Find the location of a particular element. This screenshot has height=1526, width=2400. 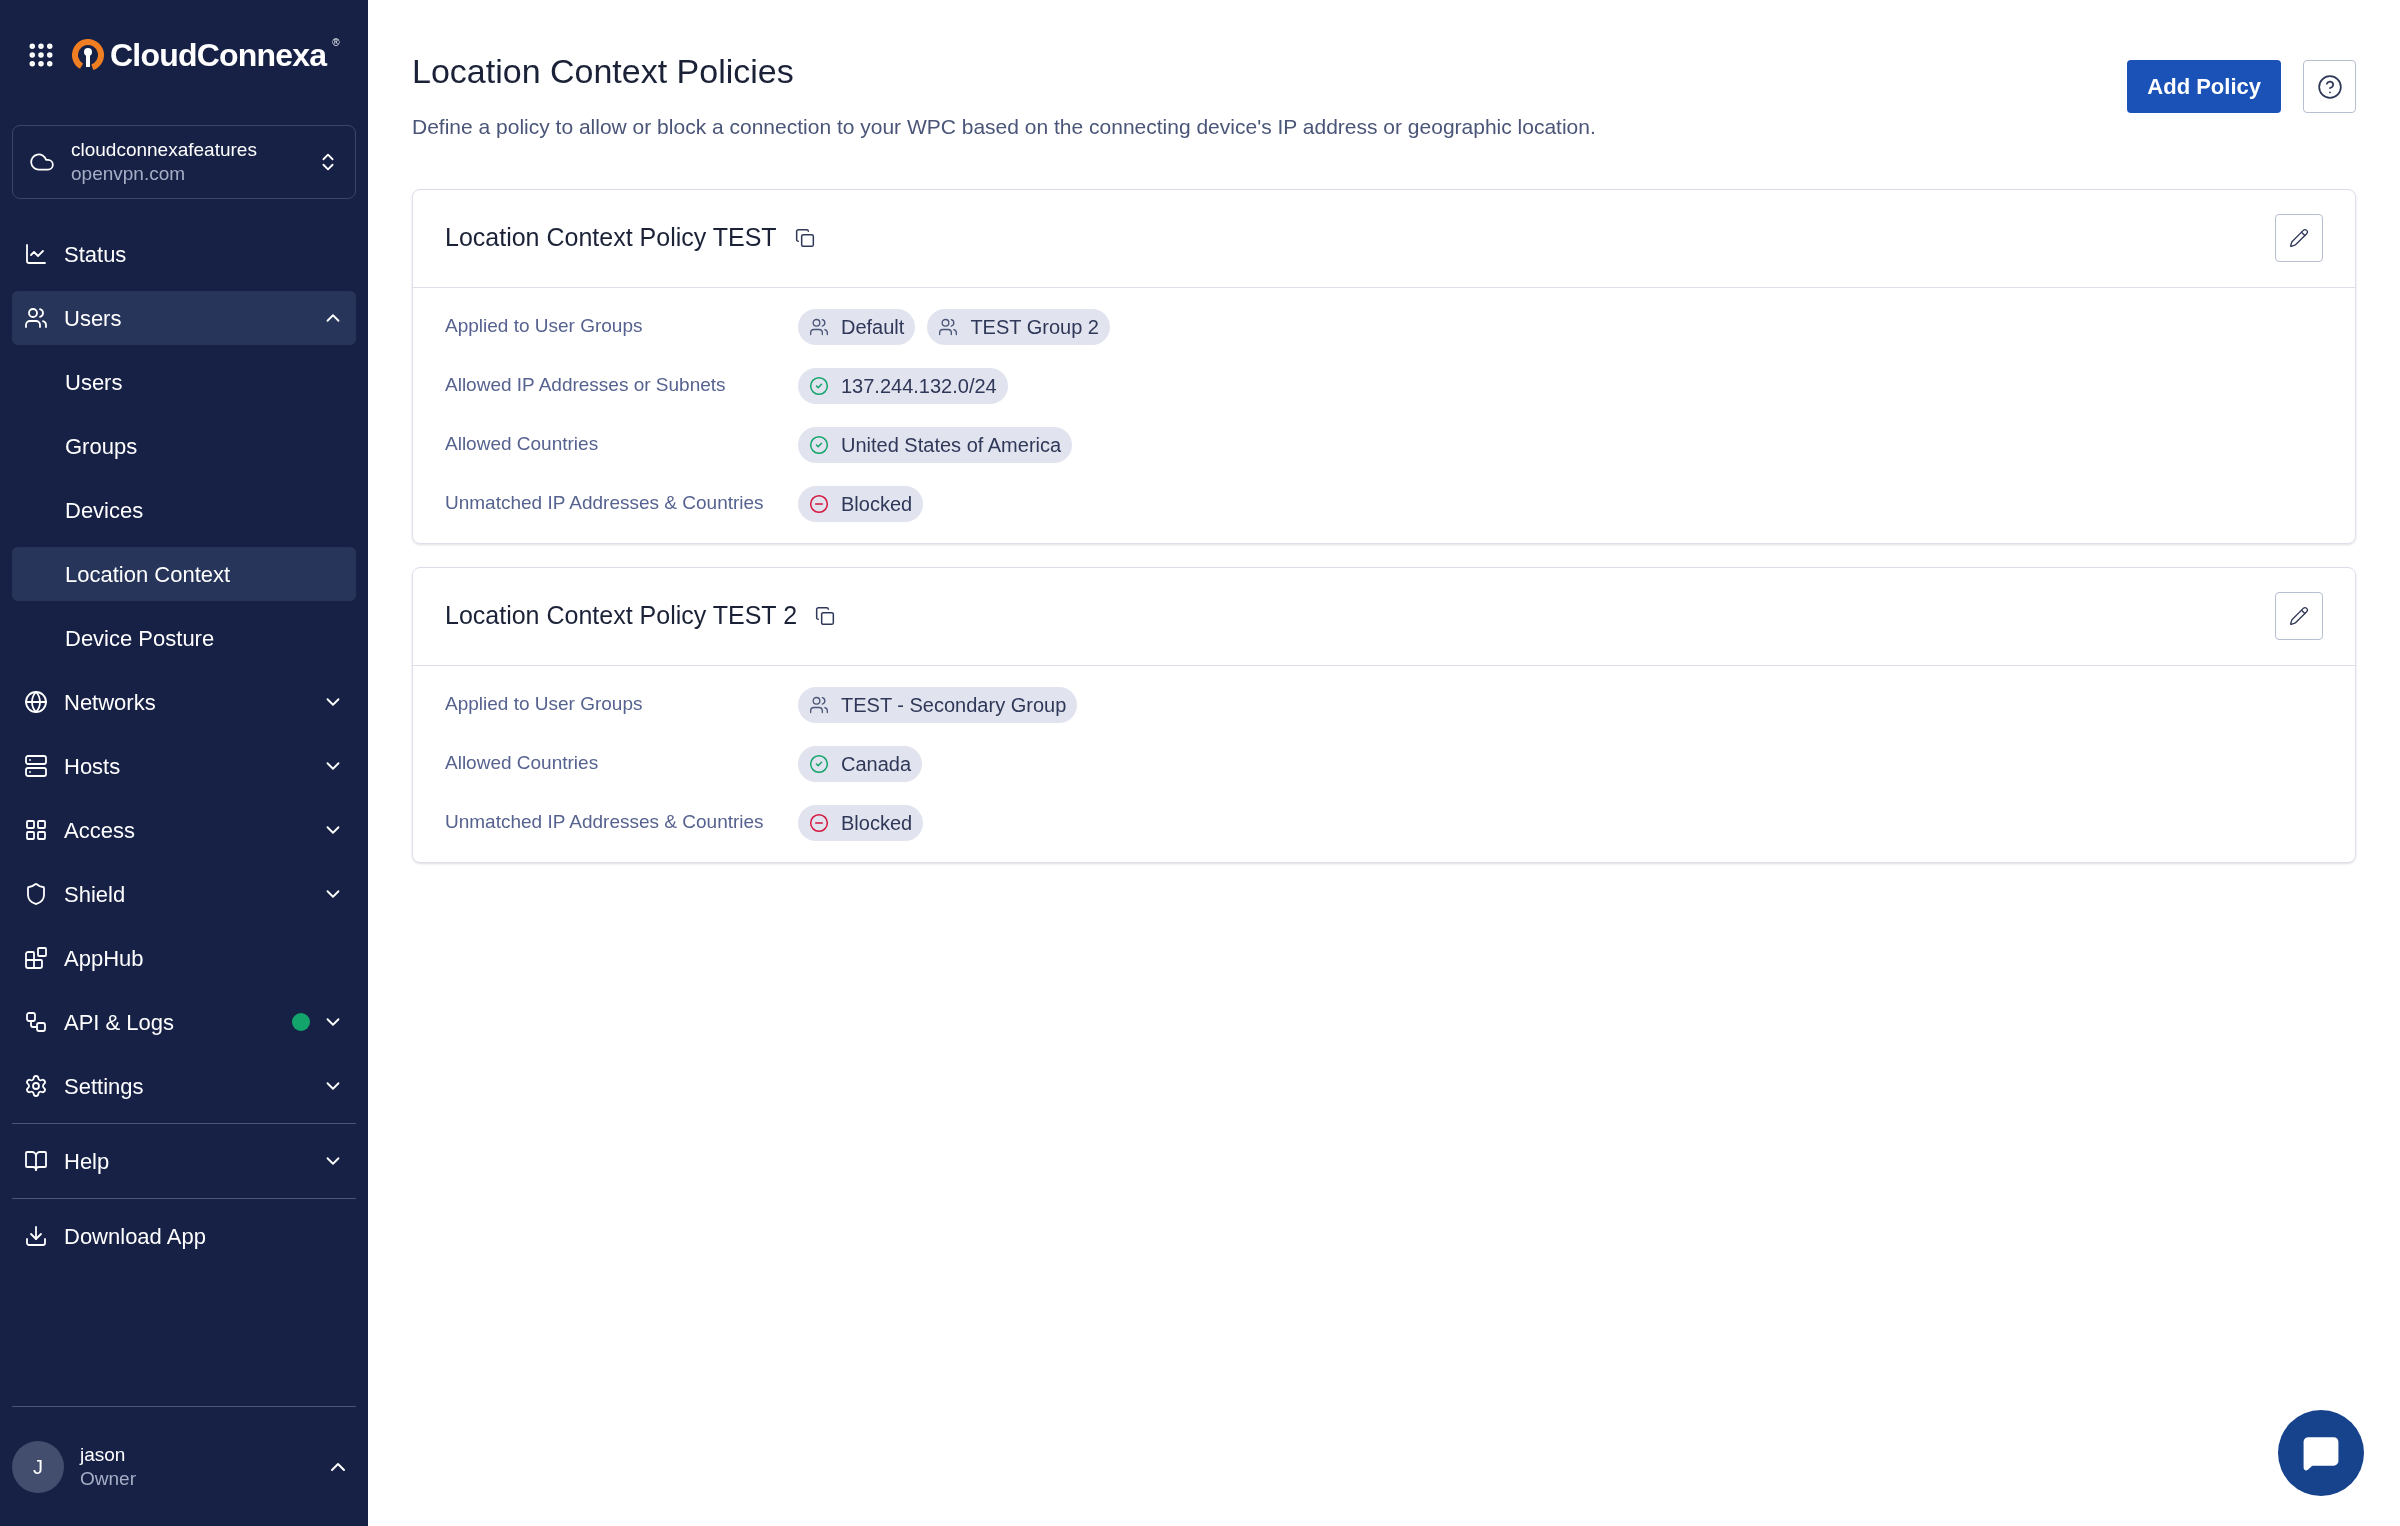

nav-subitem: Devices is located at coordinates (184, 510).